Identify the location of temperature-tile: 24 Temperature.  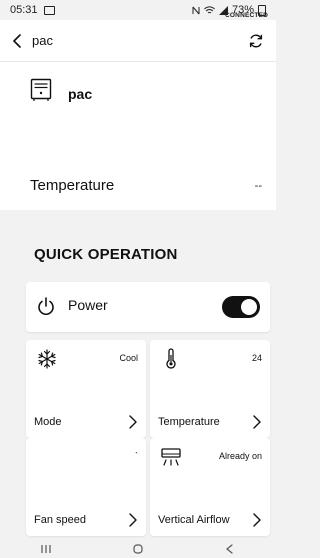
(210, 389).